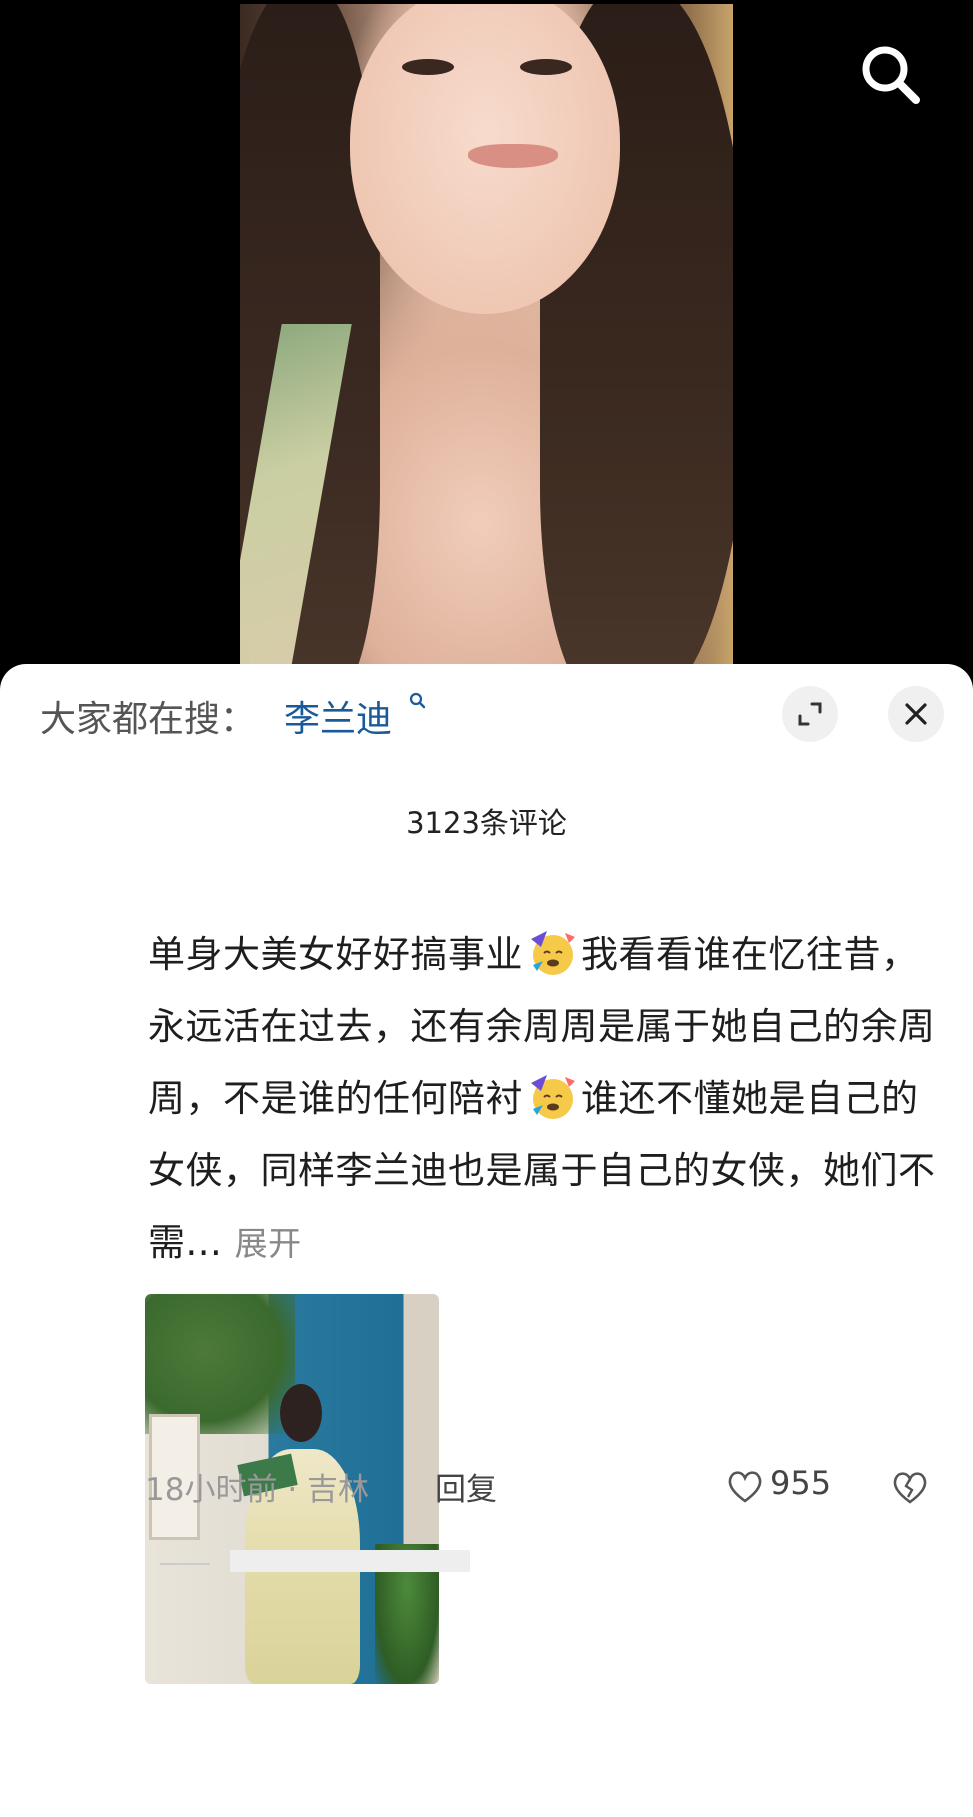 Image resolution: width=973 pixels, height=1817 pixels. Describe the element at coordinates (545, 1489) in the screenshot. I see `comment-meta-row: 18小时前 · 吉林 回复 955` at that location.